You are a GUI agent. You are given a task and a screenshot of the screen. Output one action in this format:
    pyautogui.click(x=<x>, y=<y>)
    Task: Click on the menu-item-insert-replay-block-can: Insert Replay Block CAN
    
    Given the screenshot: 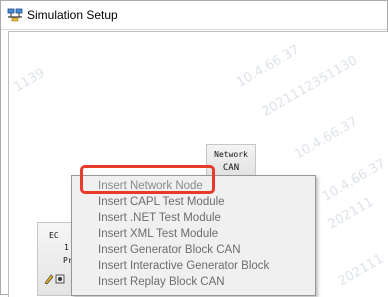 What is the action you would take?
    pyautogui.click(x=193, y=282)
    